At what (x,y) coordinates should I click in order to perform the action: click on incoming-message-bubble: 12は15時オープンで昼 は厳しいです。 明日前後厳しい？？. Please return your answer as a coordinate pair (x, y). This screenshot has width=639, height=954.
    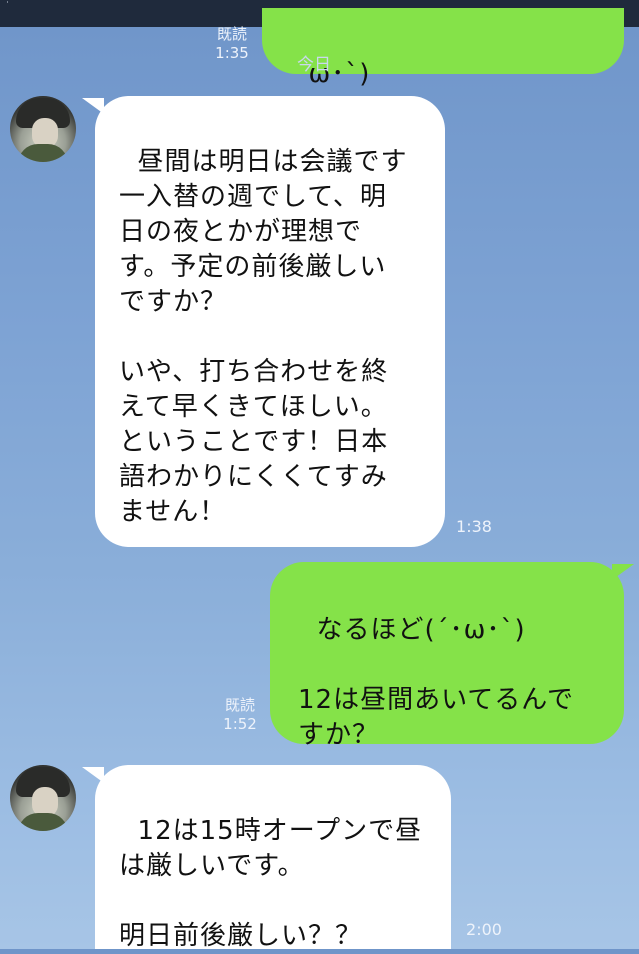
    Looking at the image, I should click on (273, 858).